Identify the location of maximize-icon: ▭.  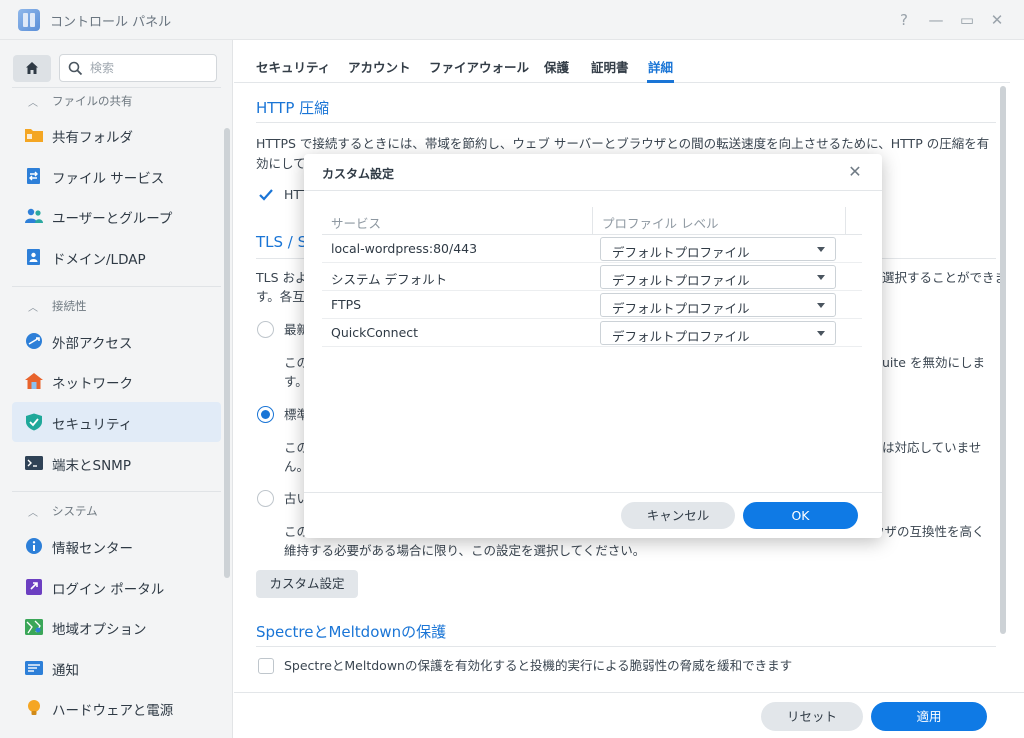
(967, 20).